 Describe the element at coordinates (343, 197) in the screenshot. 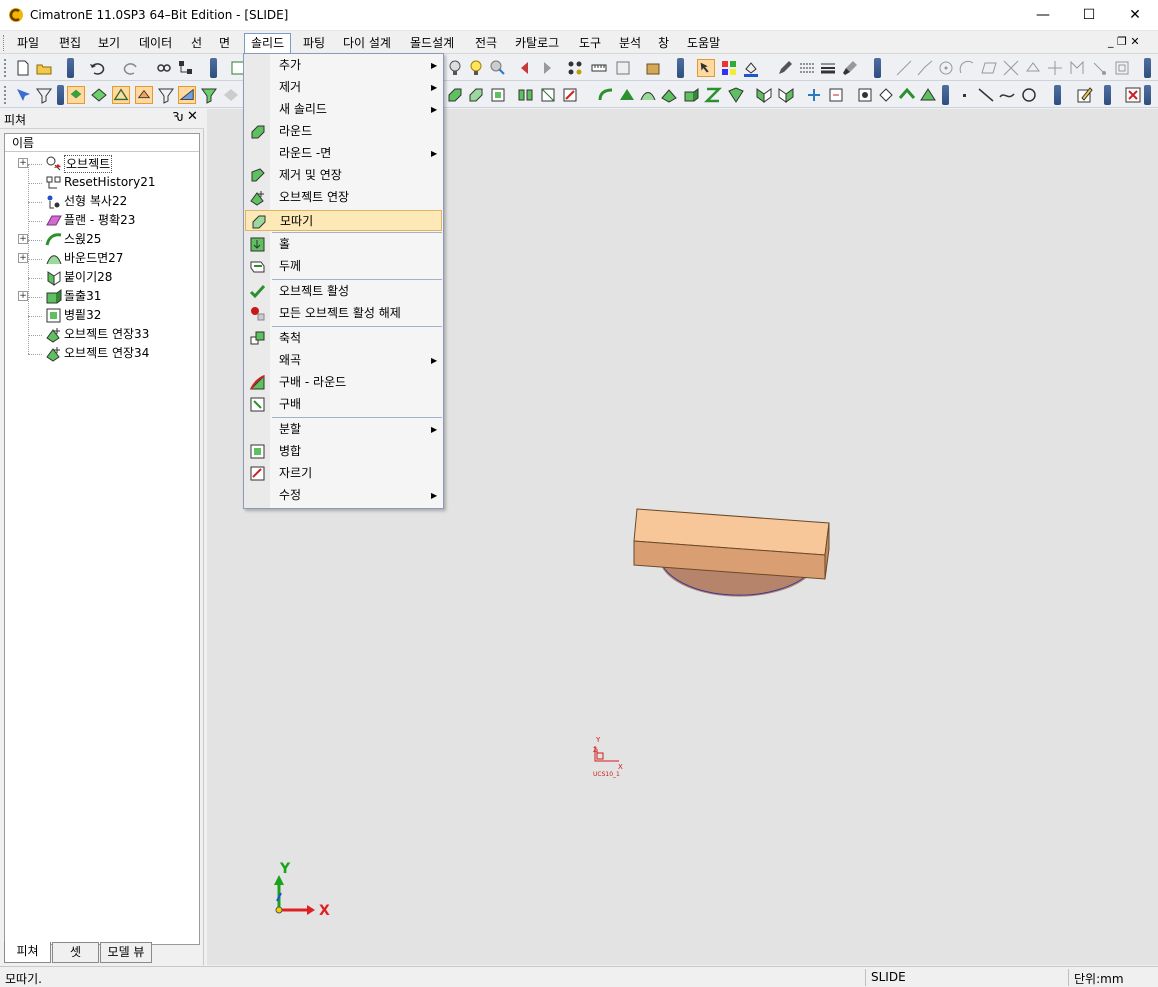

I see `menu-item-object-extend: 오브젝트 연장` at that location.